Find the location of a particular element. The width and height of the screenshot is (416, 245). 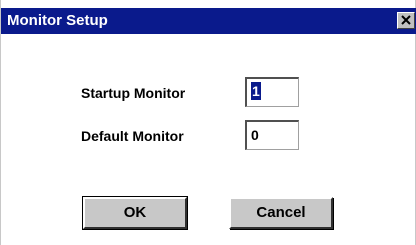

startup-monitor-value: 1 is located at coordinates (256, 91).